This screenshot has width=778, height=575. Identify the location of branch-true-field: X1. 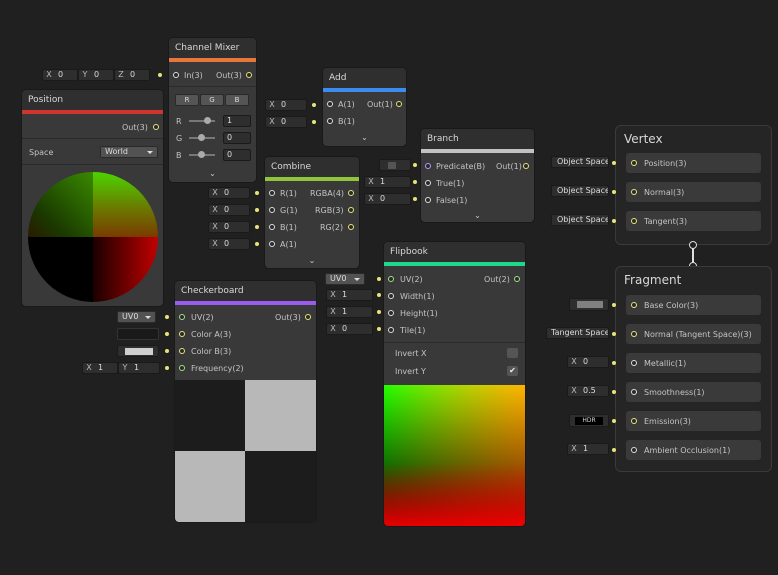
(387, 182).